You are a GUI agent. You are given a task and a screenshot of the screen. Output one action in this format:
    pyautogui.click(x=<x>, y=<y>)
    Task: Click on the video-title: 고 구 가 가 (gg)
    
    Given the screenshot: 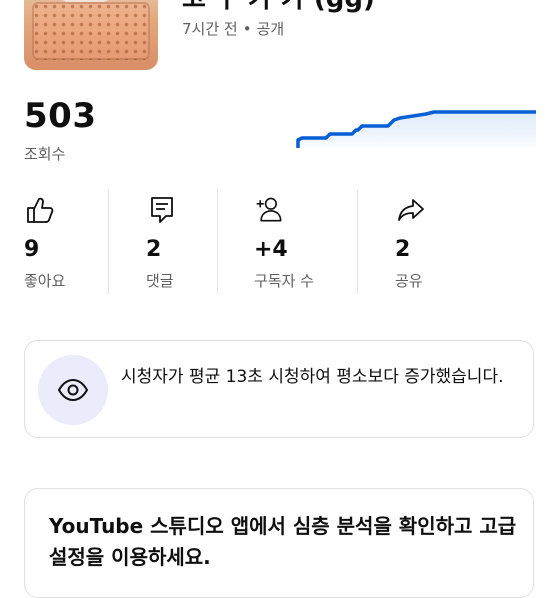 What is the action you would take?
    pyautogui.click(x=278, y=7)
    